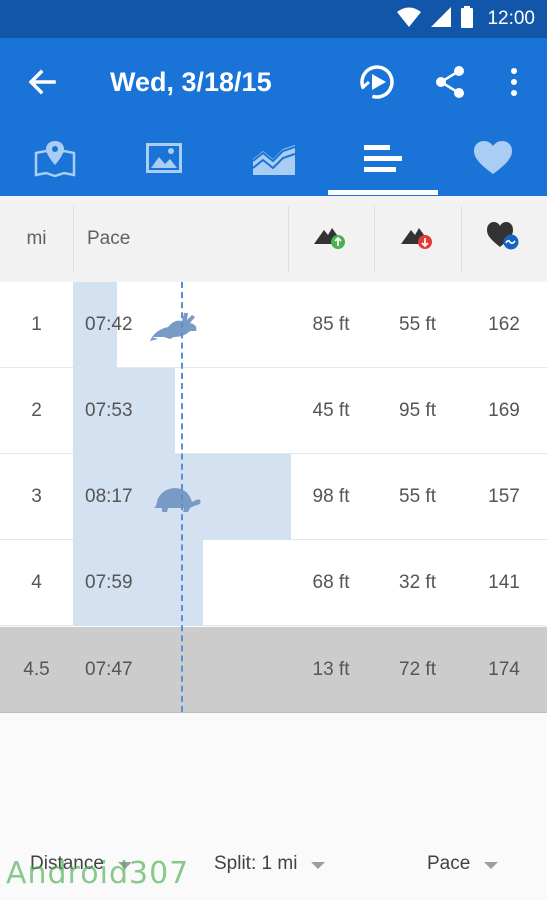  Describe the element at coordinates (417, 582) in the screenshot. I see `split-elevation-loss: 32 ft` at that location.